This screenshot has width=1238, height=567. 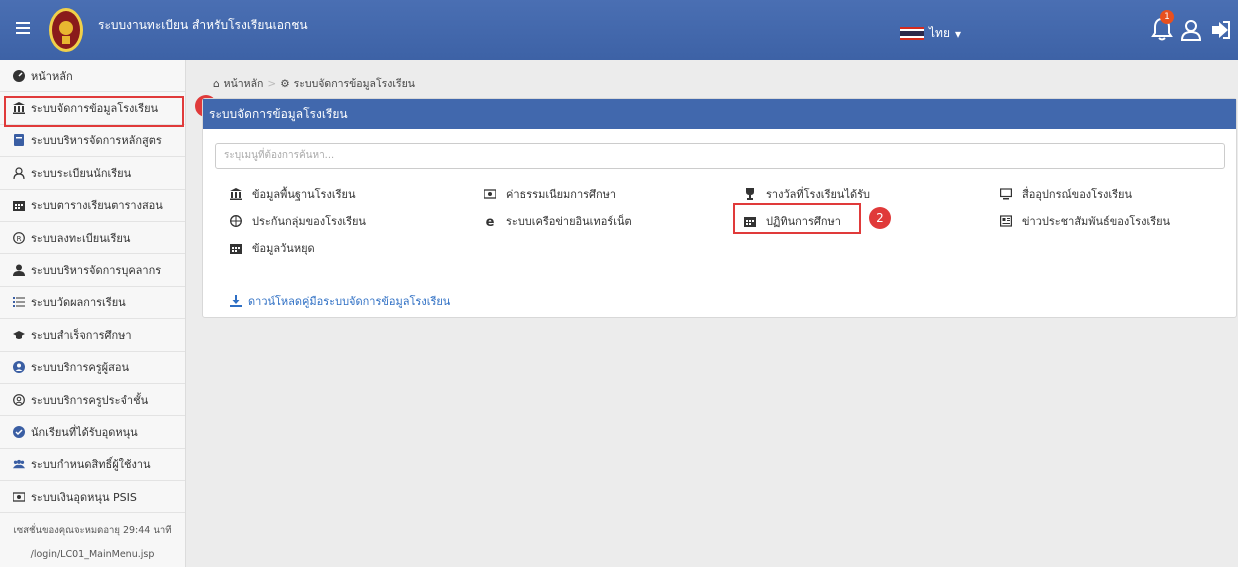 What do you see at coordinates (96, 141) in the screenshot?
I see `sidebar-item-label: ระบบบริหารจัดการหลักสูตร` at bounding box center [96, 141].